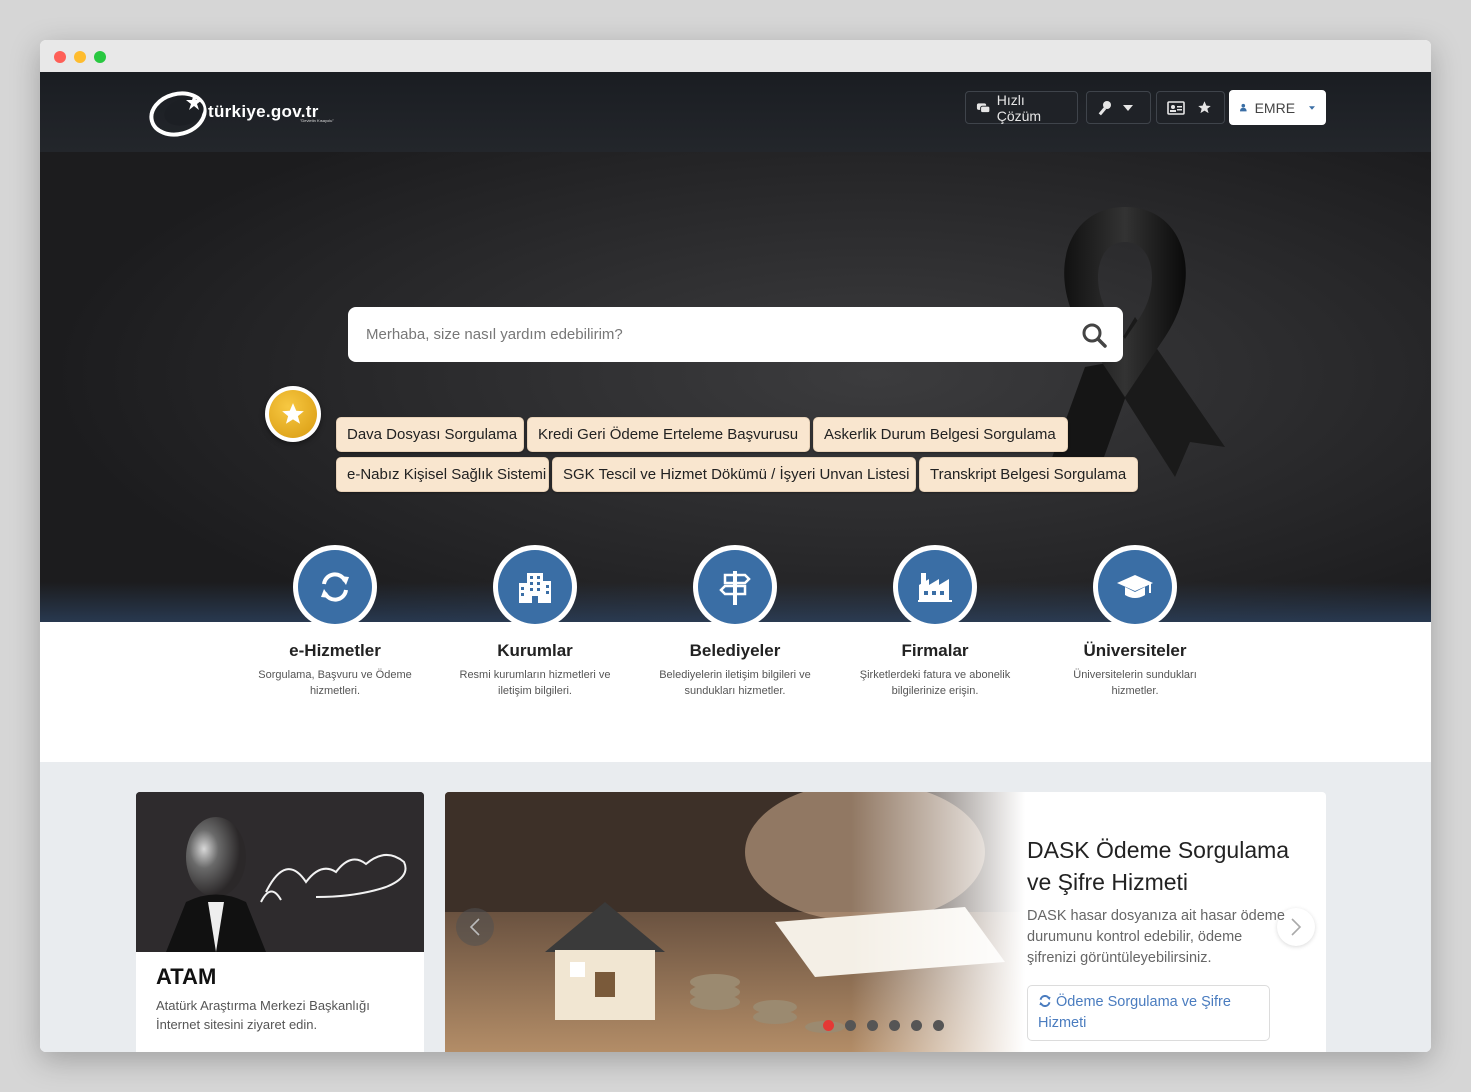 The height and width of the screenshot is (1092, 1471). I want to click on signpost-icon, so click(735, 588).